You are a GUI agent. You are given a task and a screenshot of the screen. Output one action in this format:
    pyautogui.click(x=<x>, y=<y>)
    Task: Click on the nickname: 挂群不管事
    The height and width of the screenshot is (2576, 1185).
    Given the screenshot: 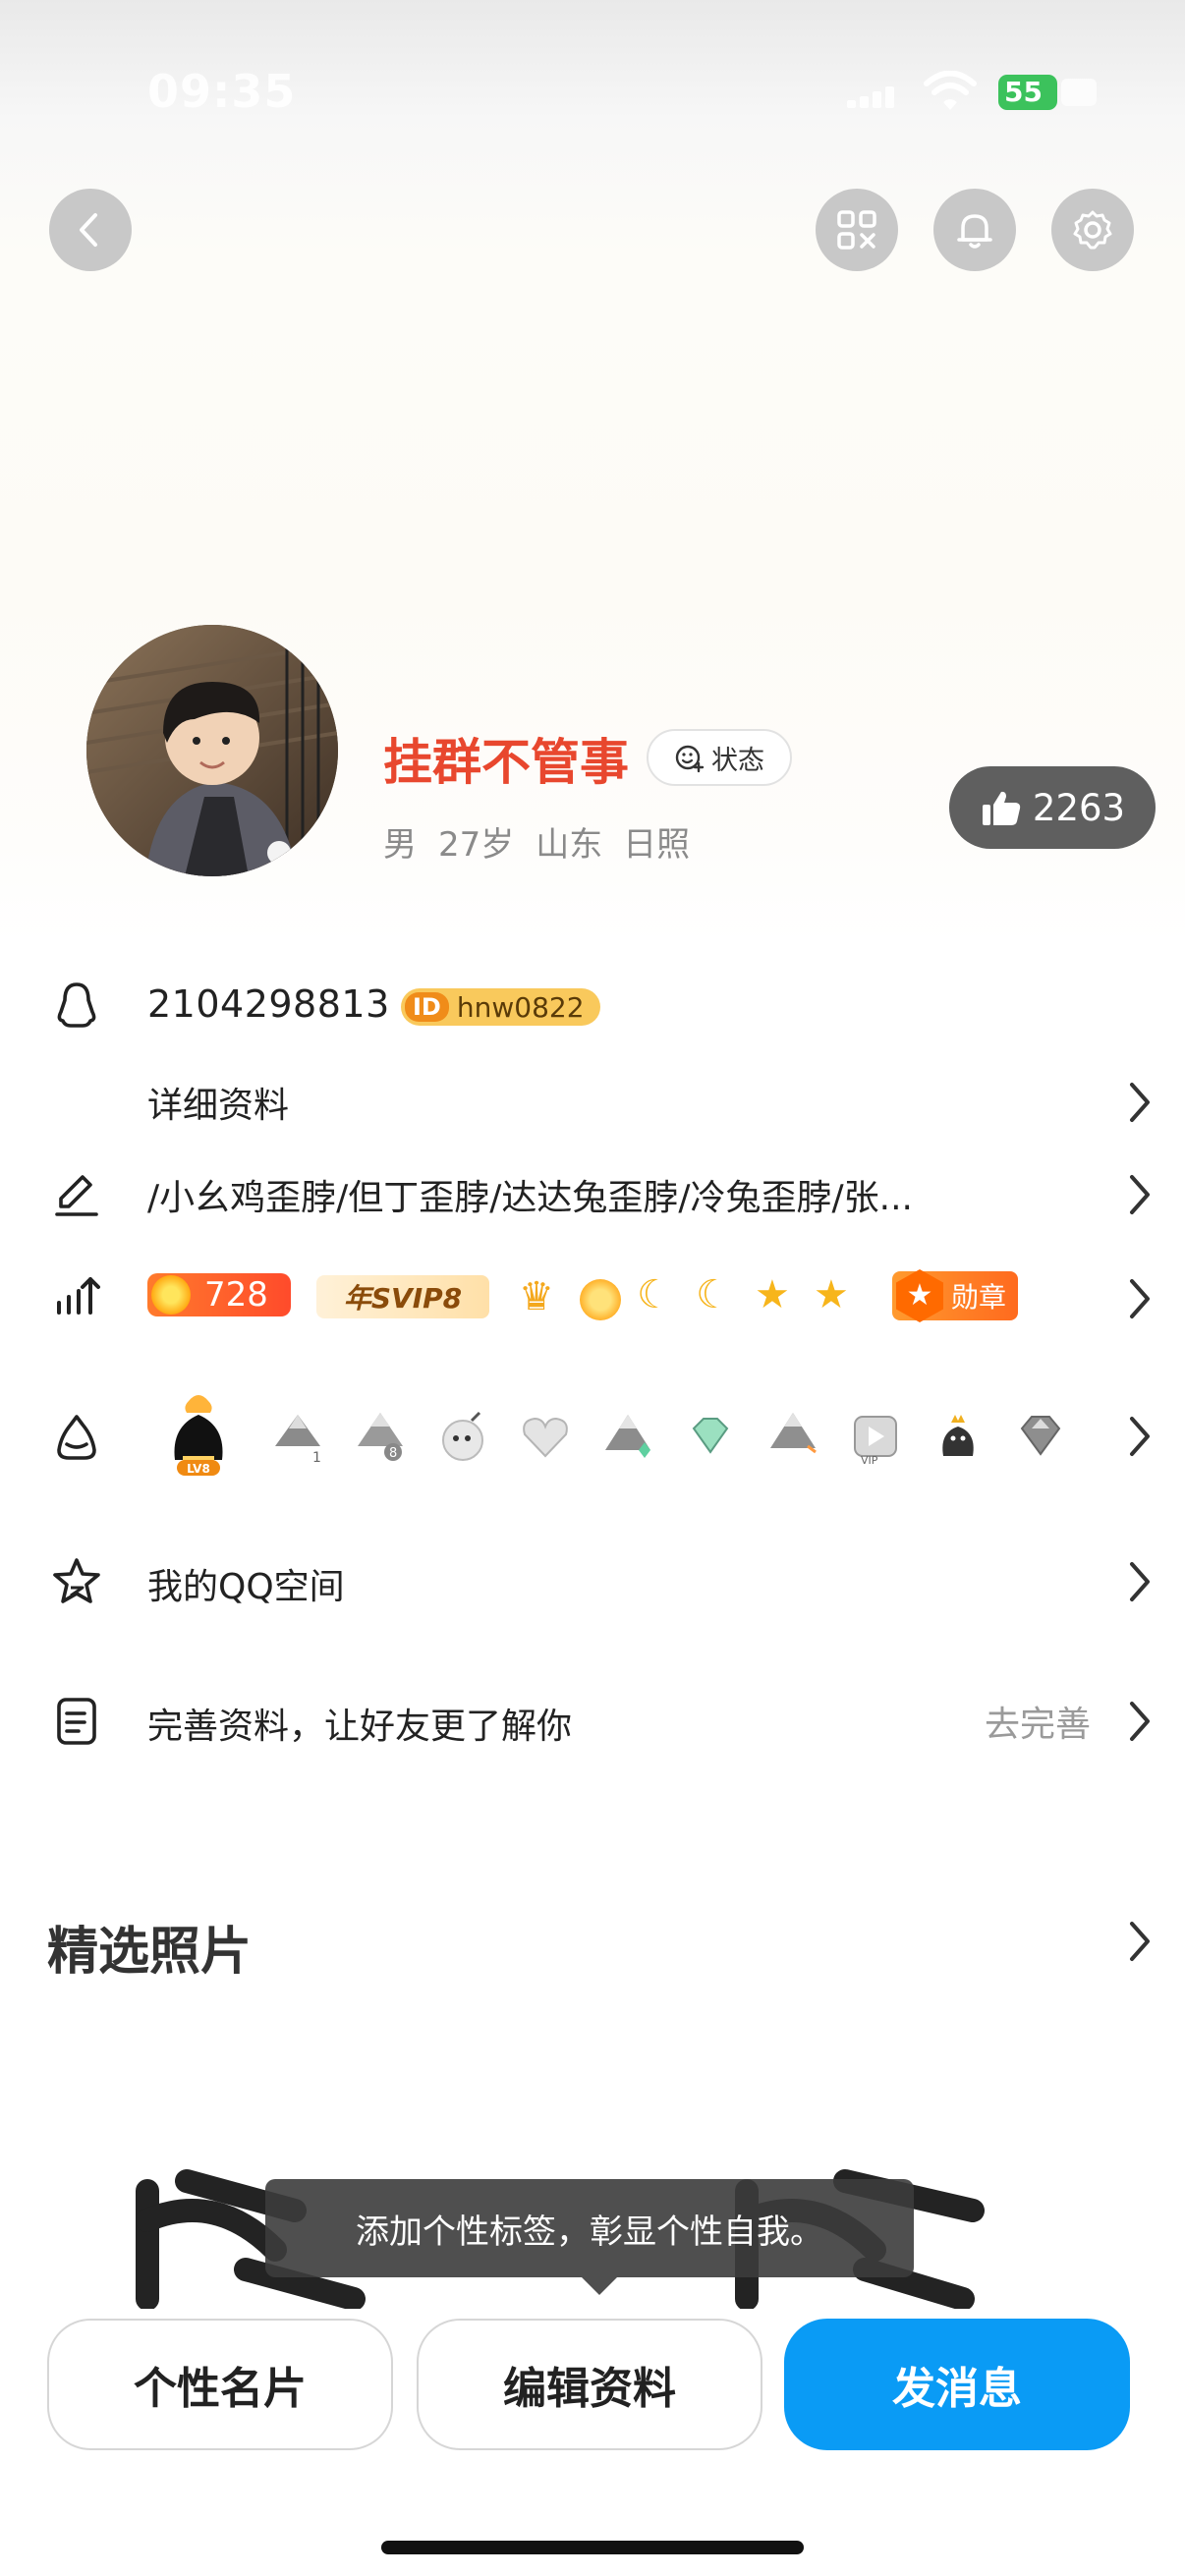 What is the action you would take?
    pyautogui.click(x=506, y=758)
    